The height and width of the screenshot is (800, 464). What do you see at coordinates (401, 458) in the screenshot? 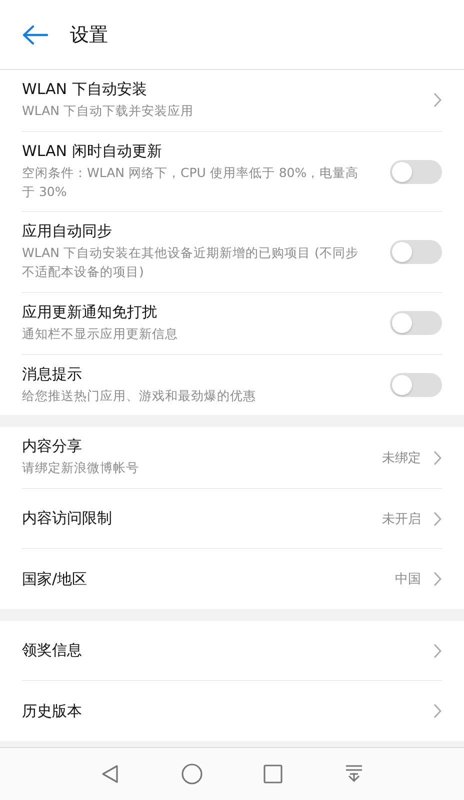
I see `setting-value: 未绑定` at bounding box center [401, 458].